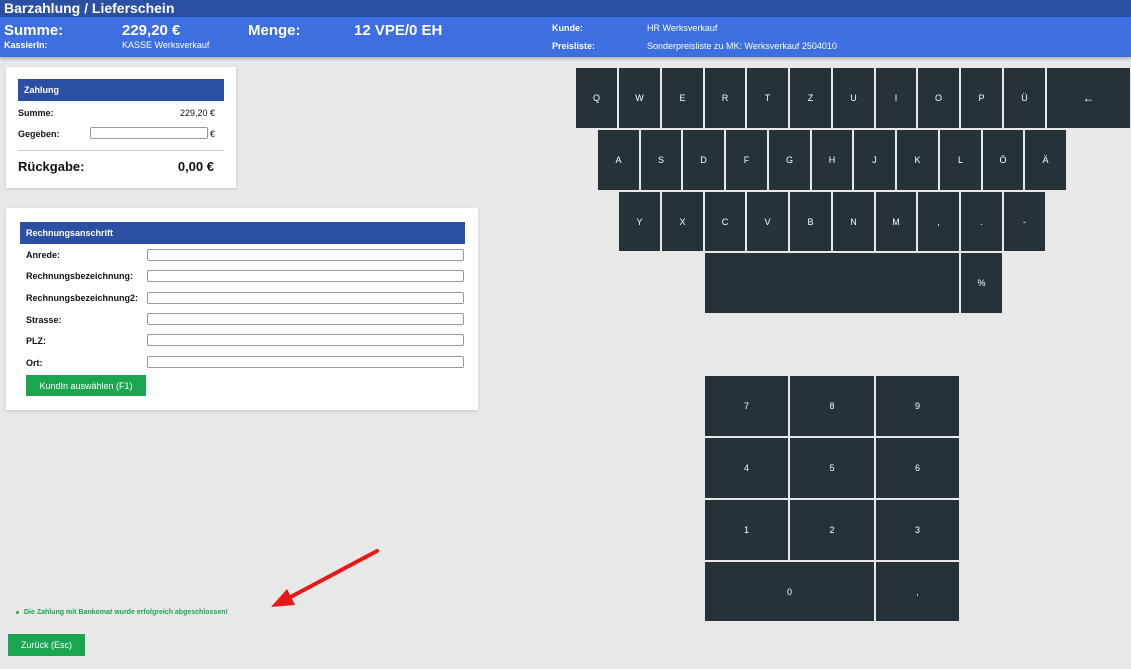 The image size is (1131, 669). I want to click on anrede-input, so click(305, 255).